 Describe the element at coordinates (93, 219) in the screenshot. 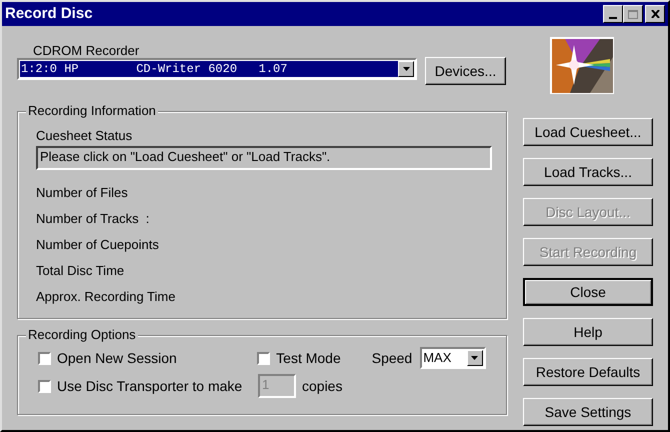

I see `field-label: Number of Tracks :` at that location.